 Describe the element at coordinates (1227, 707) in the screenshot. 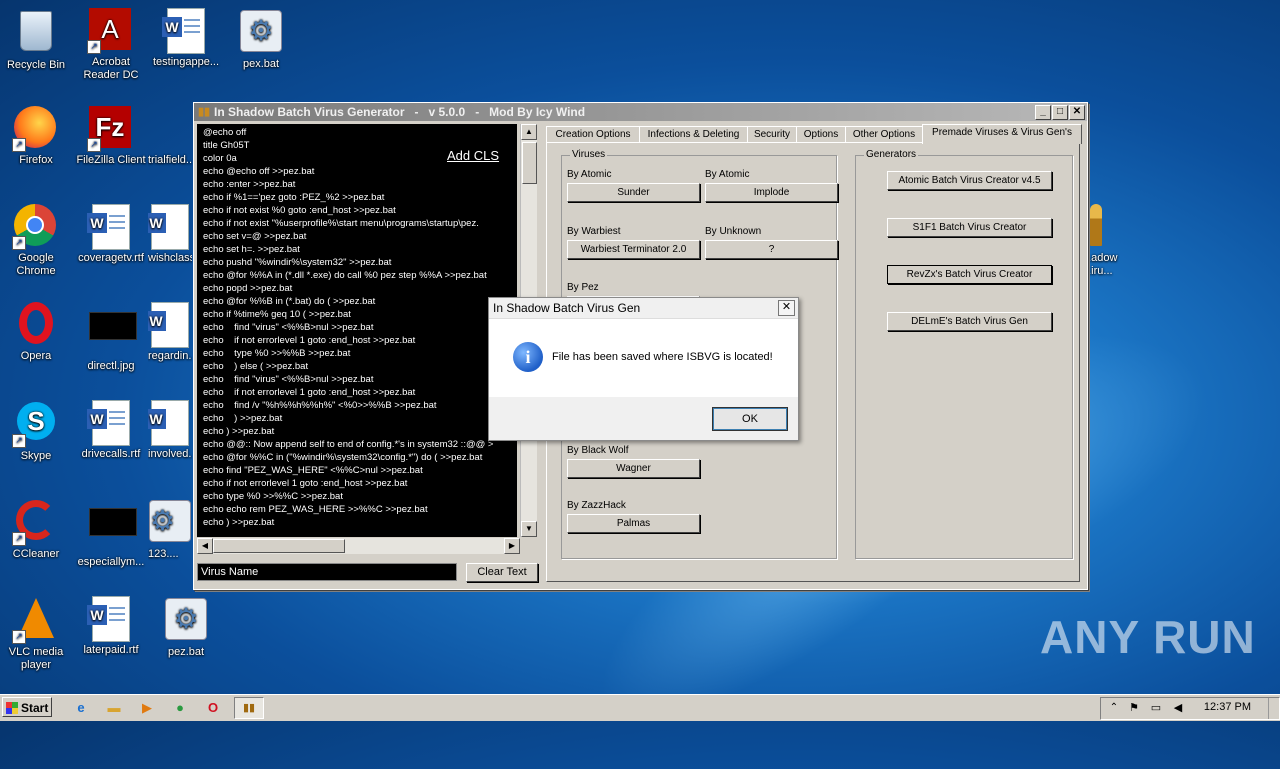

I see `clock: 12:37 PM` at that location.